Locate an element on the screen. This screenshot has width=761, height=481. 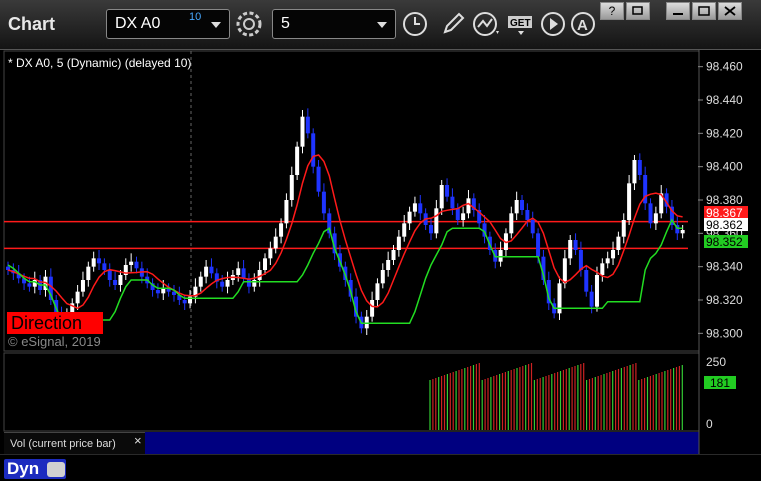
clock-icon is located at coordinates (415, 24).